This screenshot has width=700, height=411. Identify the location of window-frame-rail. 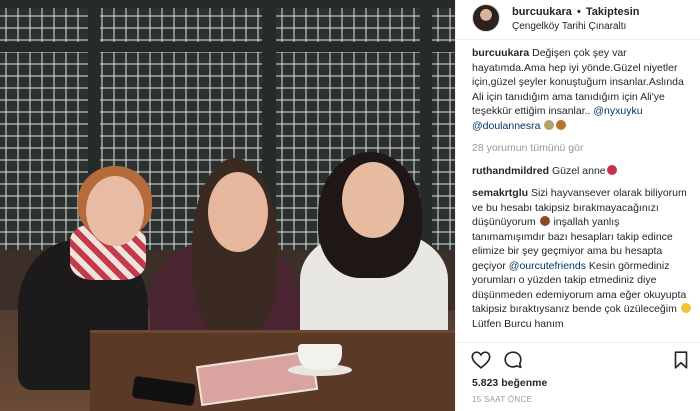
(227, 47).